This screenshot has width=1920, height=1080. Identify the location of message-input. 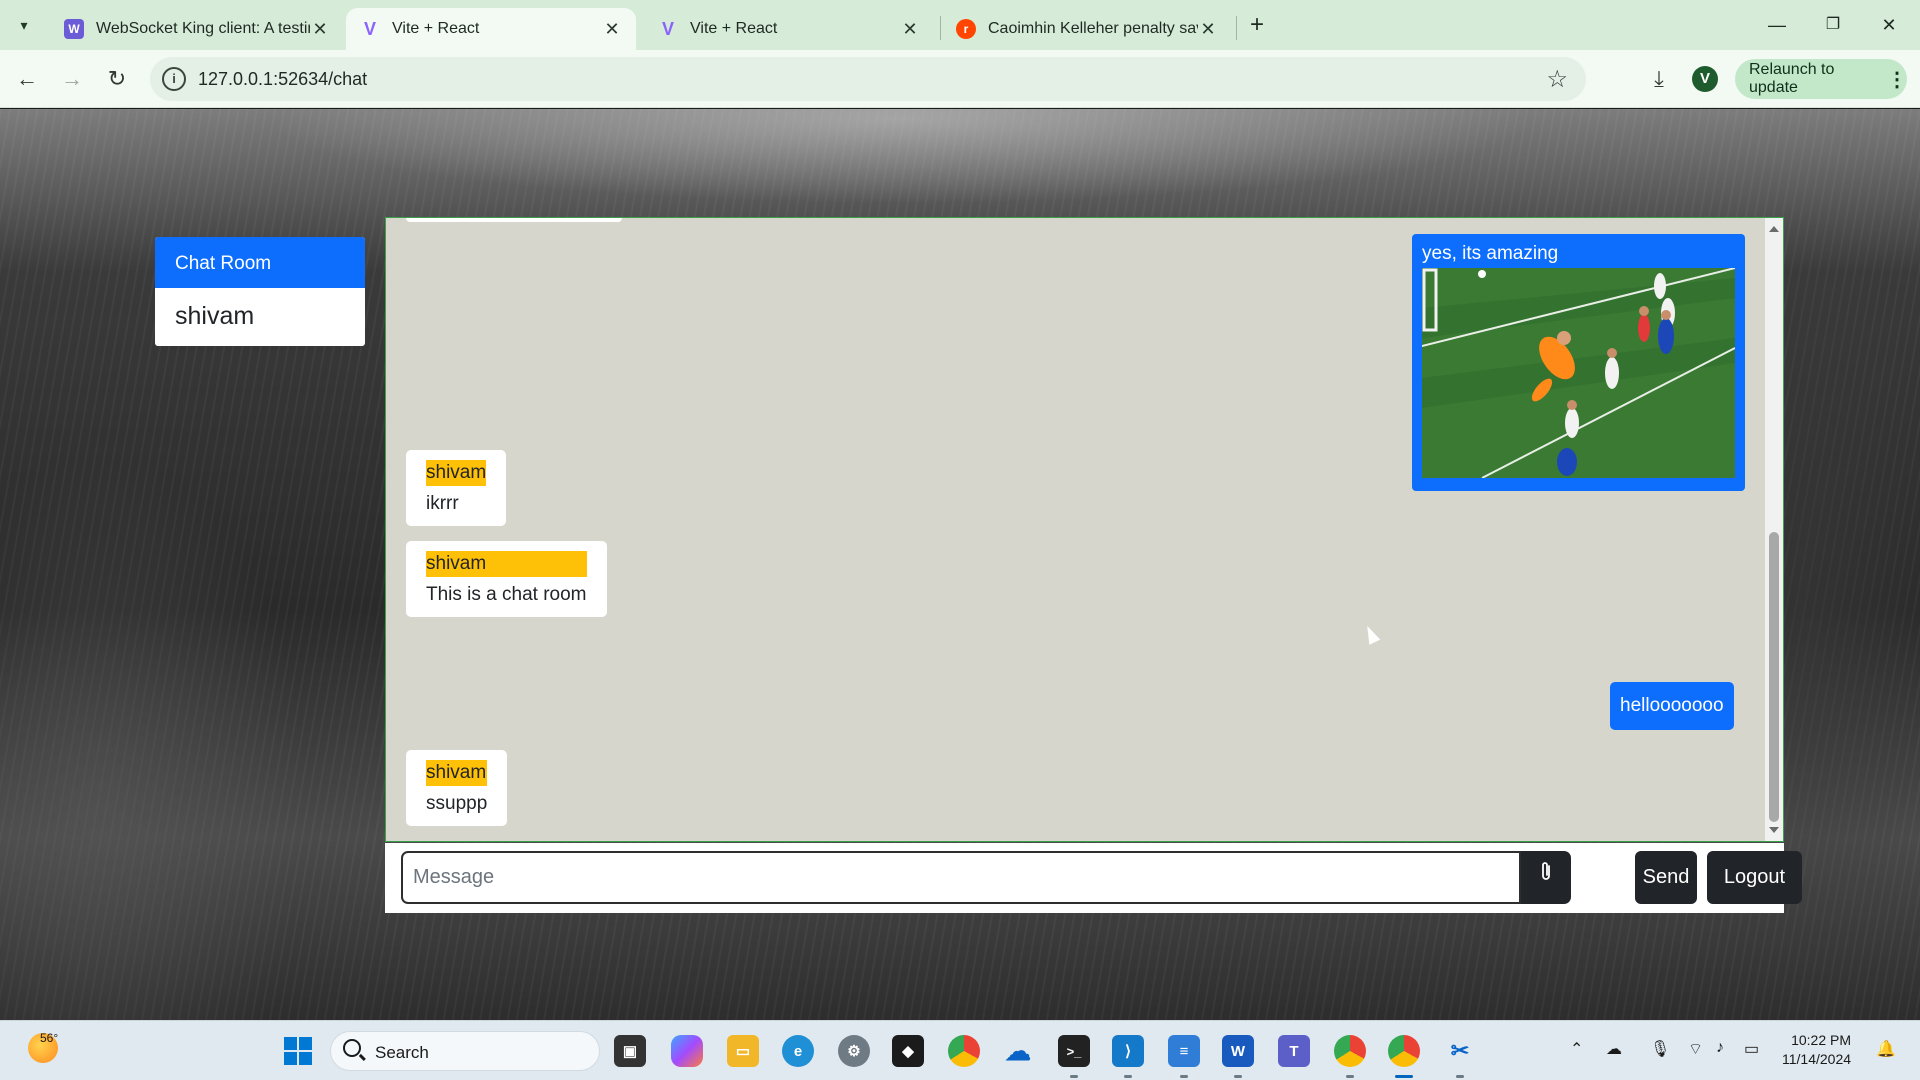
(961, 877).